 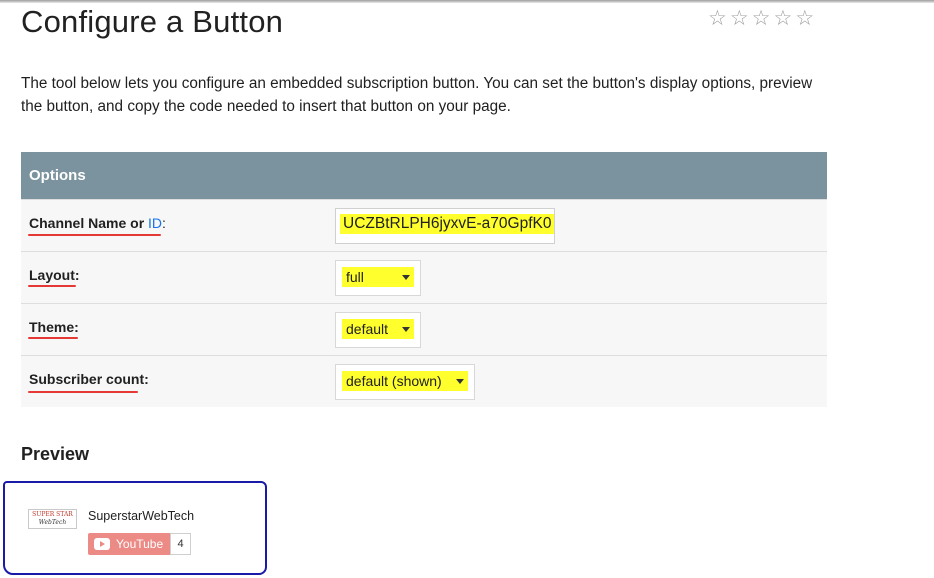 I want to click on youtube-subscribe-button: YouTube, so click(x=129, y=544).